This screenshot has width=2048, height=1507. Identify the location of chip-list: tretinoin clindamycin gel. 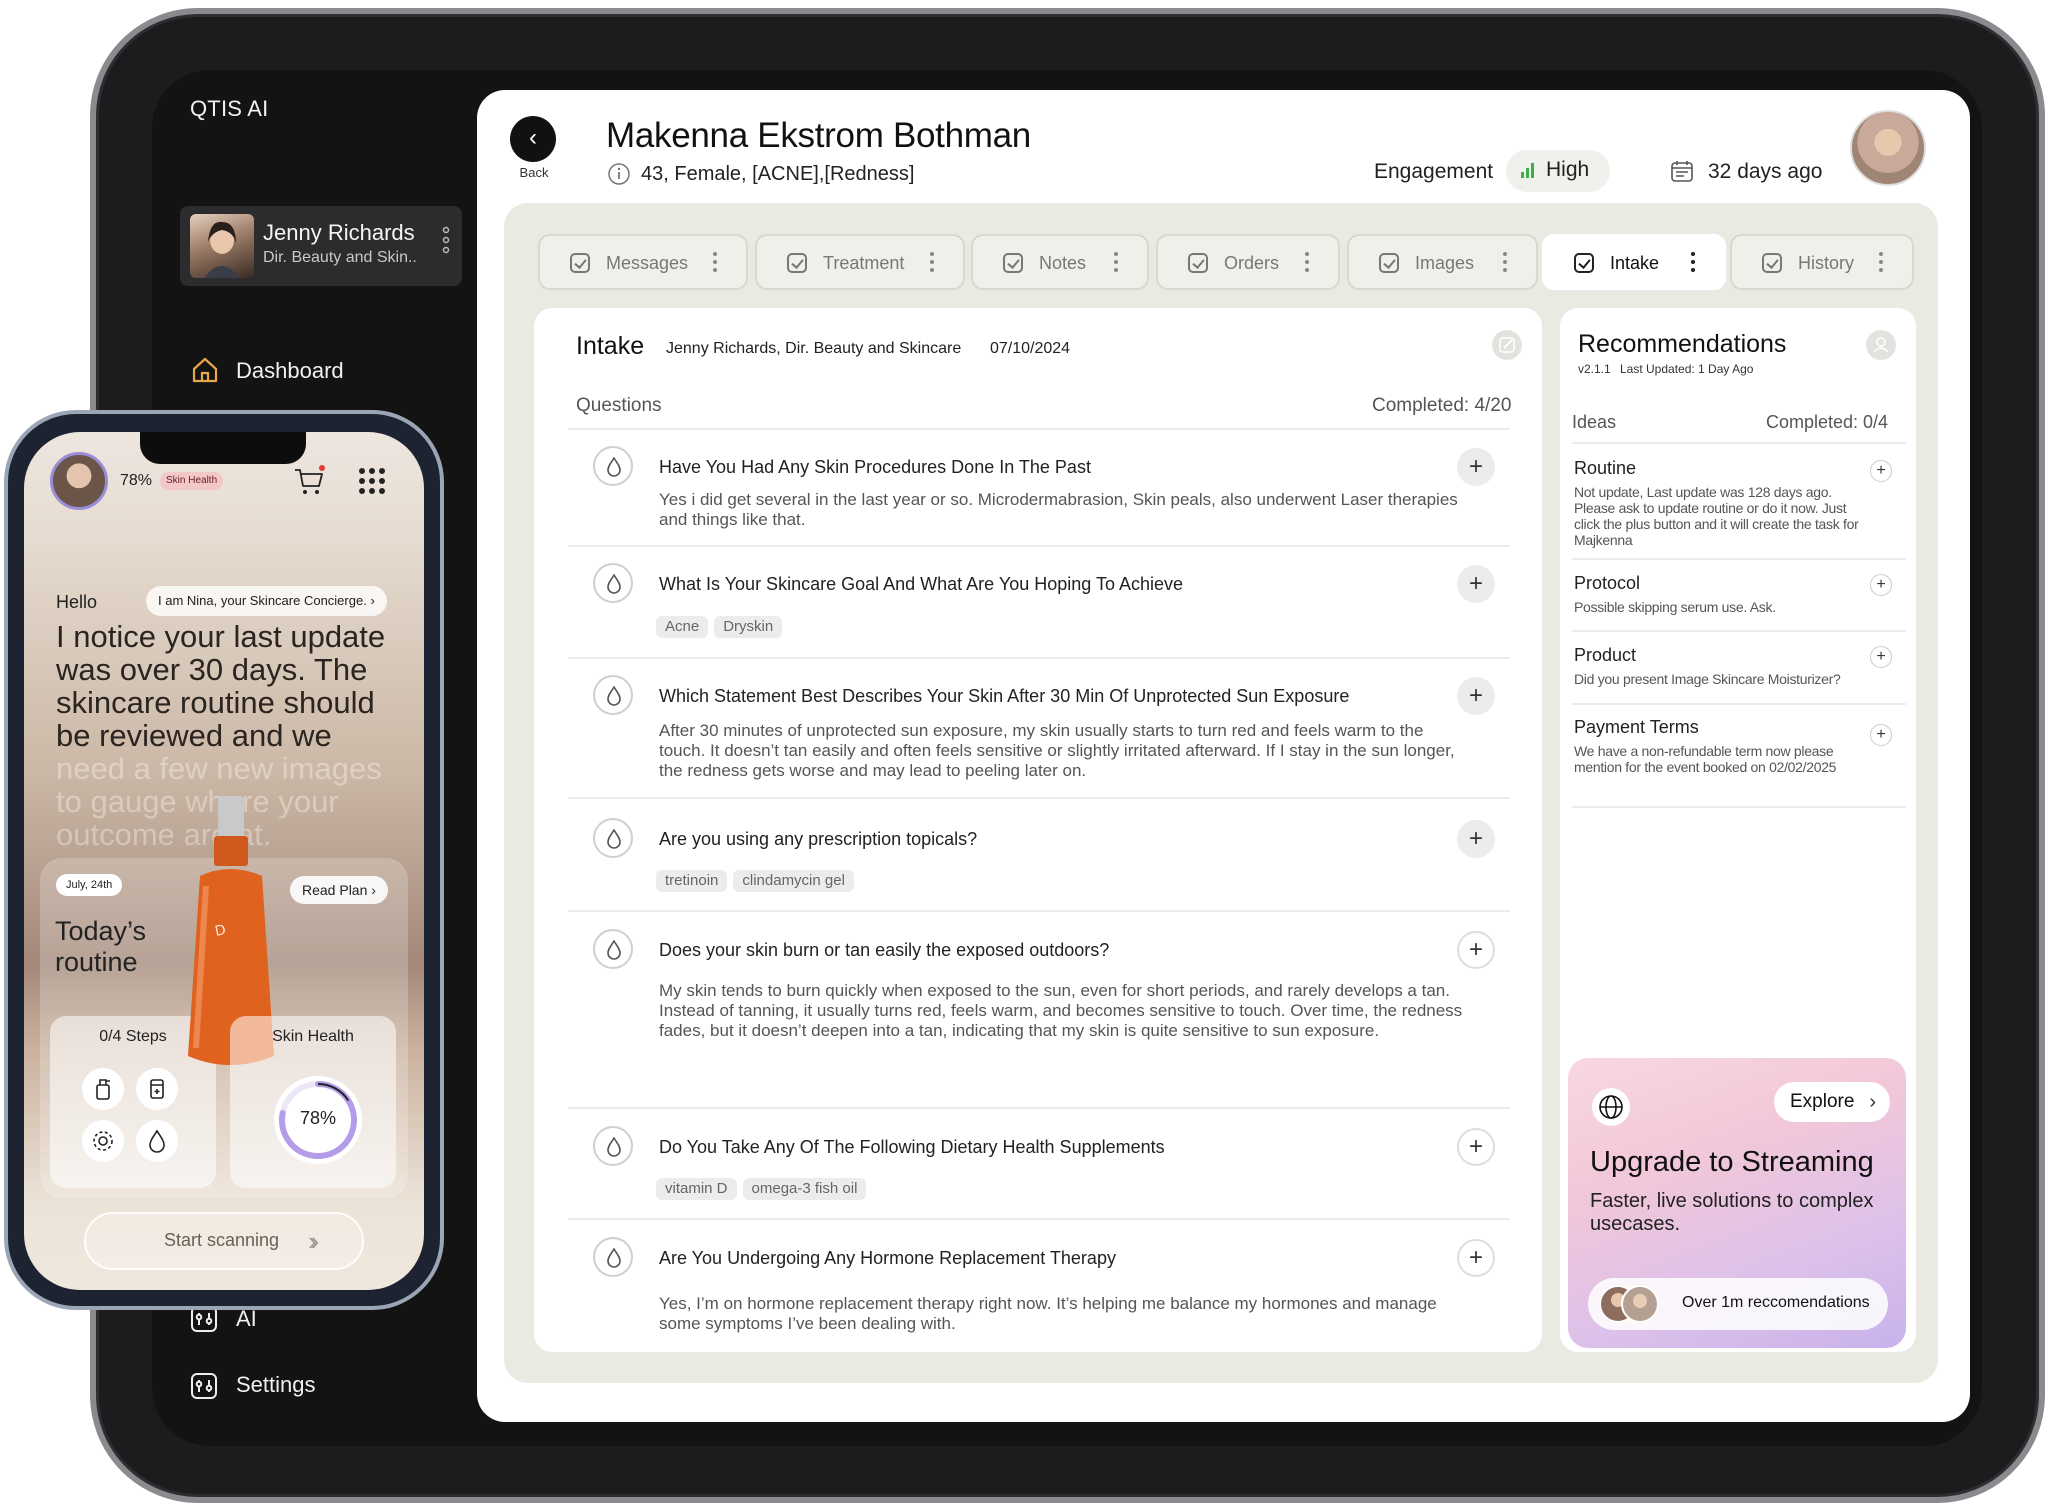
(758, 881).